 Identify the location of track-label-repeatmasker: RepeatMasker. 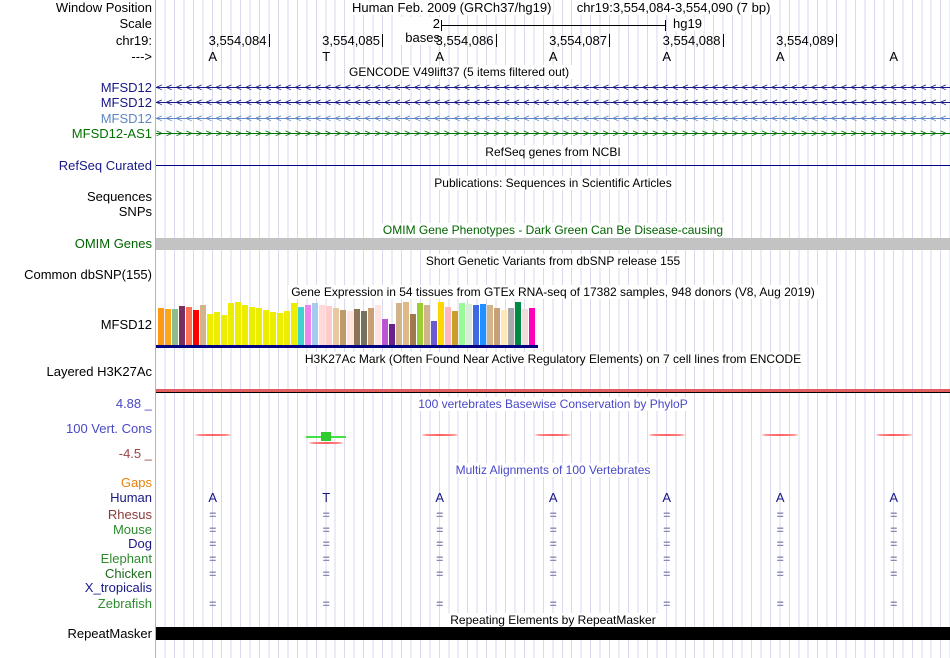
(109, 634).